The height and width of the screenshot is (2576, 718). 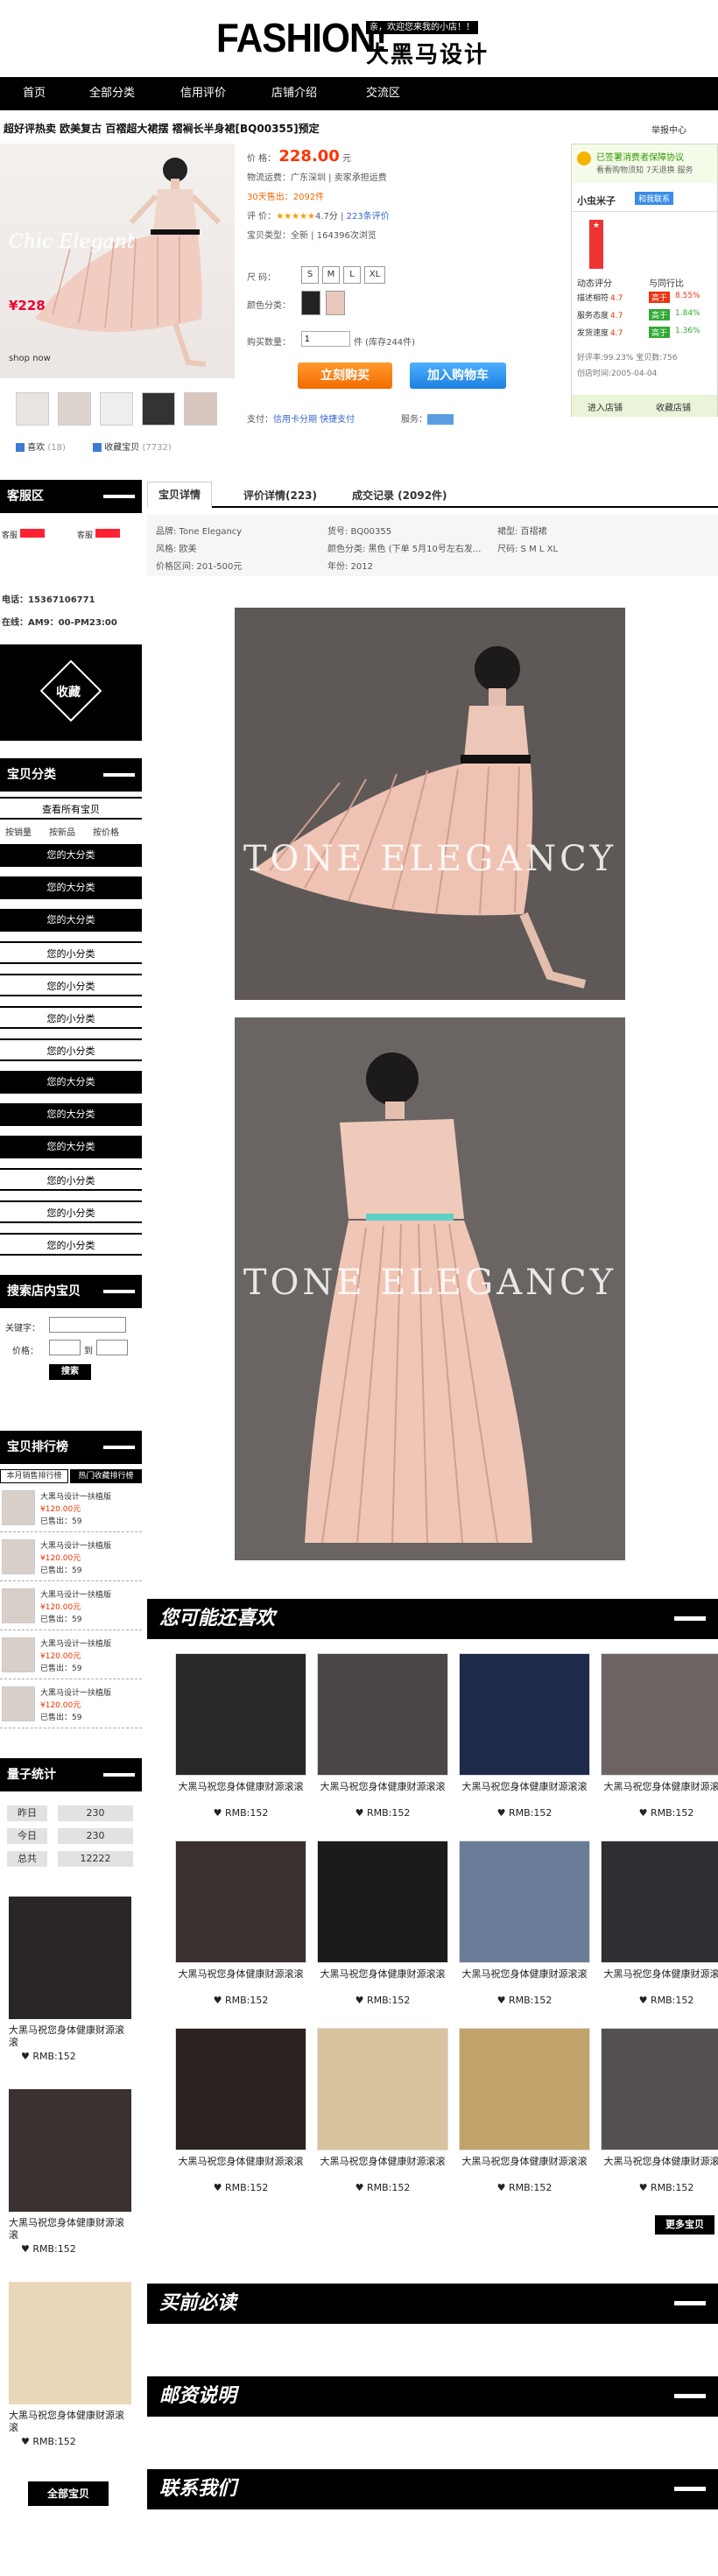 What do you see at coordinates (645, 169) in the screenshot?
I see `guarantee-sub: 看看购物须知 7天退换 服务` at bounding box center [645, 169].